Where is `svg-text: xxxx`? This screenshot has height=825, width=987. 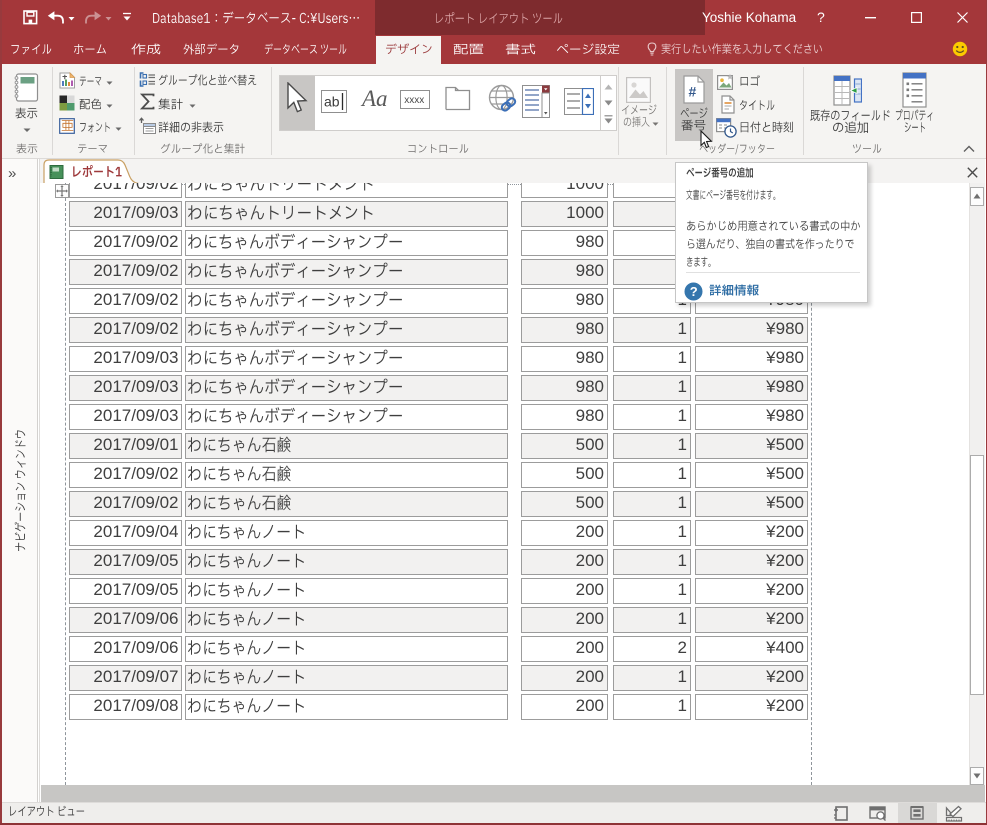 svg-text: xxxx is located at coordinates (414, 100).